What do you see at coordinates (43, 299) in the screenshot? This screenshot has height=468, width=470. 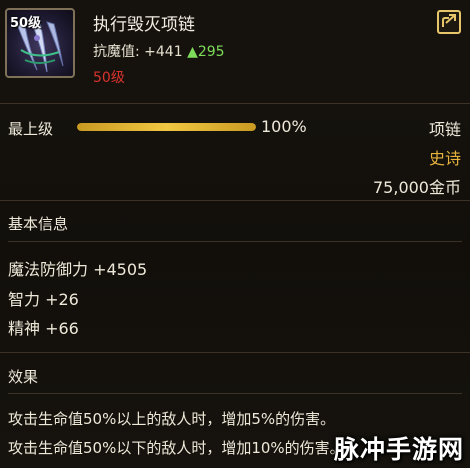 I see `attr-intelligence: 智力 +26` at bounding box center [43, 299].